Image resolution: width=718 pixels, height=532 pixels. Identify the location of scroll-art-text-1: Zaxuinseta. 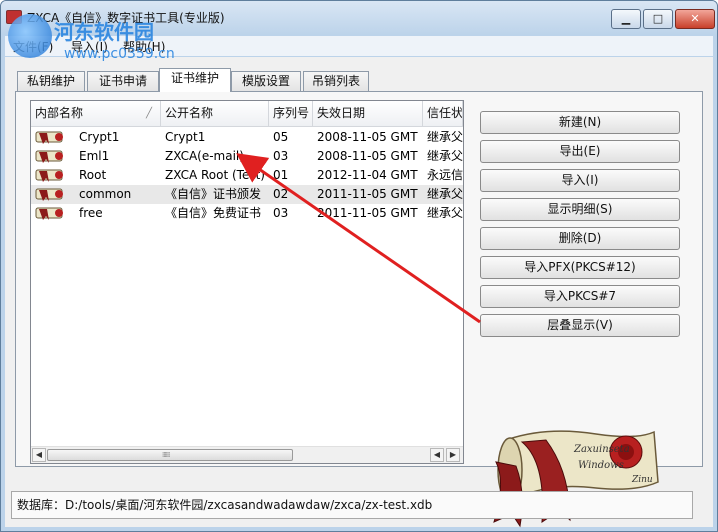
(601, 449).